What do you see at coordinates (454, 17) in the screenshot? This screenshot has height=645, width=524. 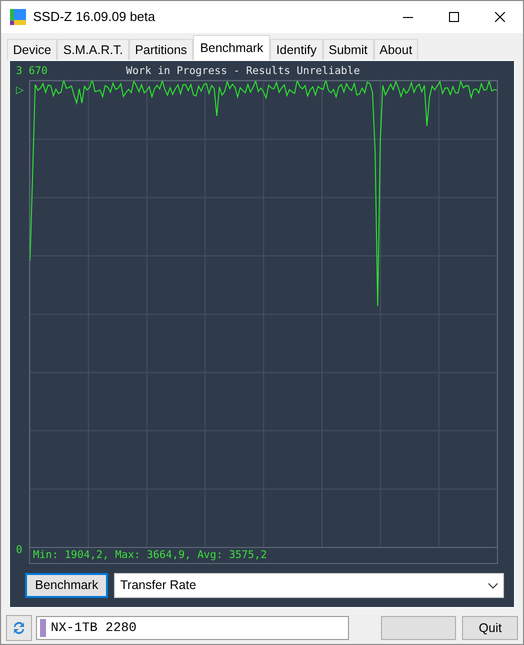 I see `maximize-icon` at bounding box center [454, 17].